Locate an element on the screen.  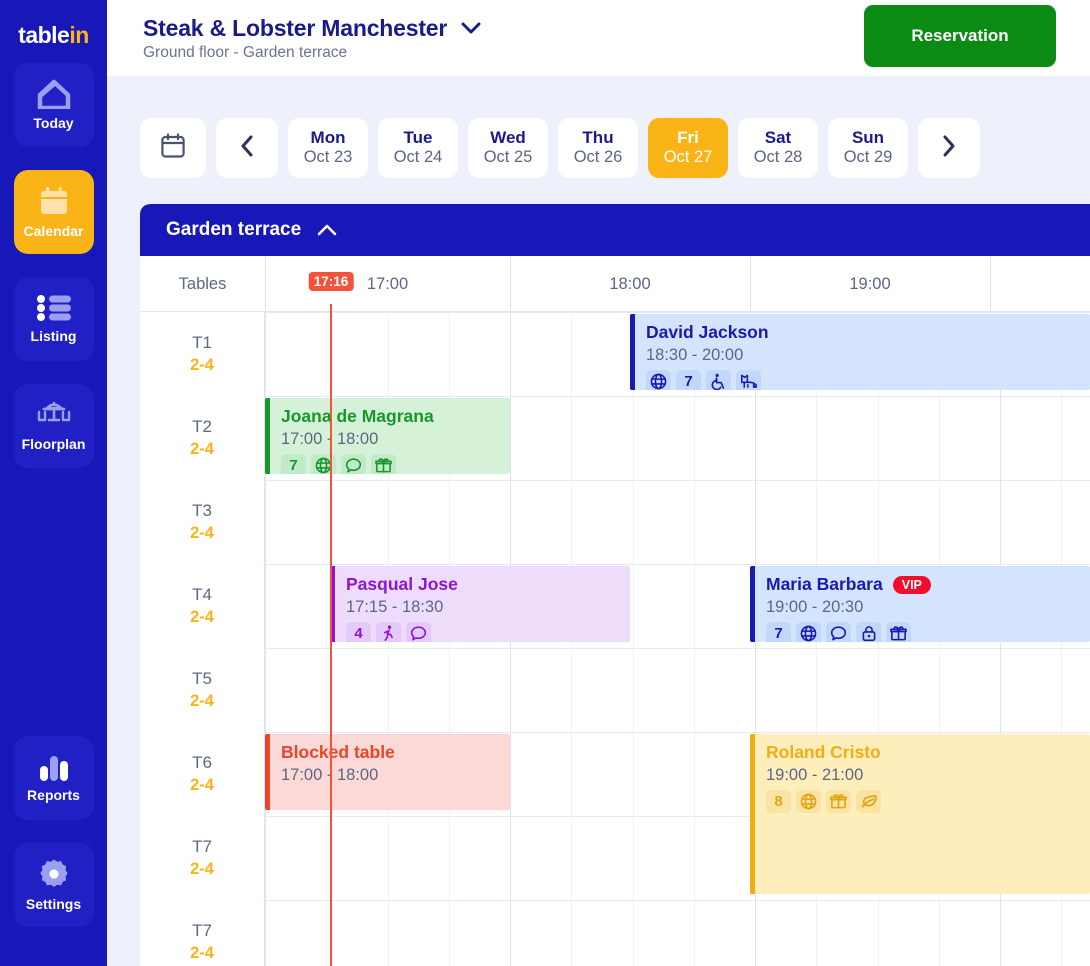
logo-text-accent: in is located at coordinates (79, 35).